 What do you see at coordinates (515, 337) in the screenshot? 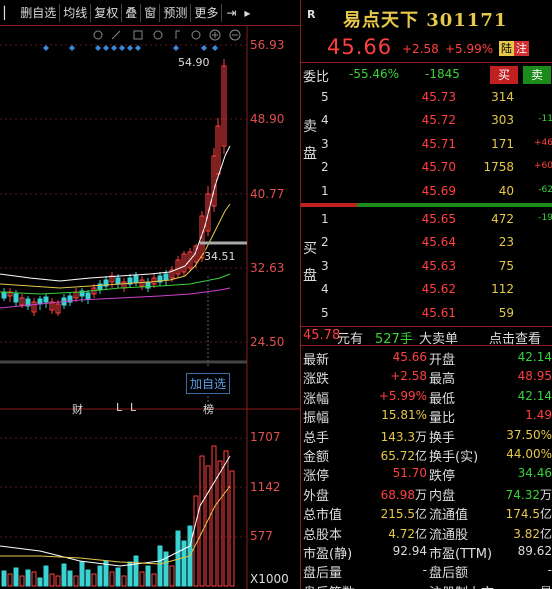
I see `view-details-link: 点击查看` at bounding box center [515, 337].